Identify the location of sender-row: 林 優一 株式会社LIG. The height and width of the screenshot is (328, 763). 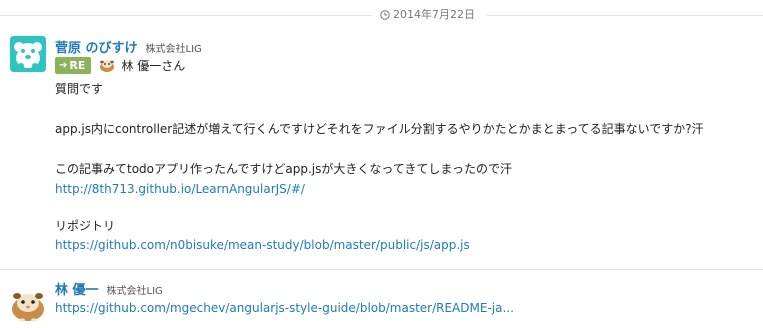
(109, 288).